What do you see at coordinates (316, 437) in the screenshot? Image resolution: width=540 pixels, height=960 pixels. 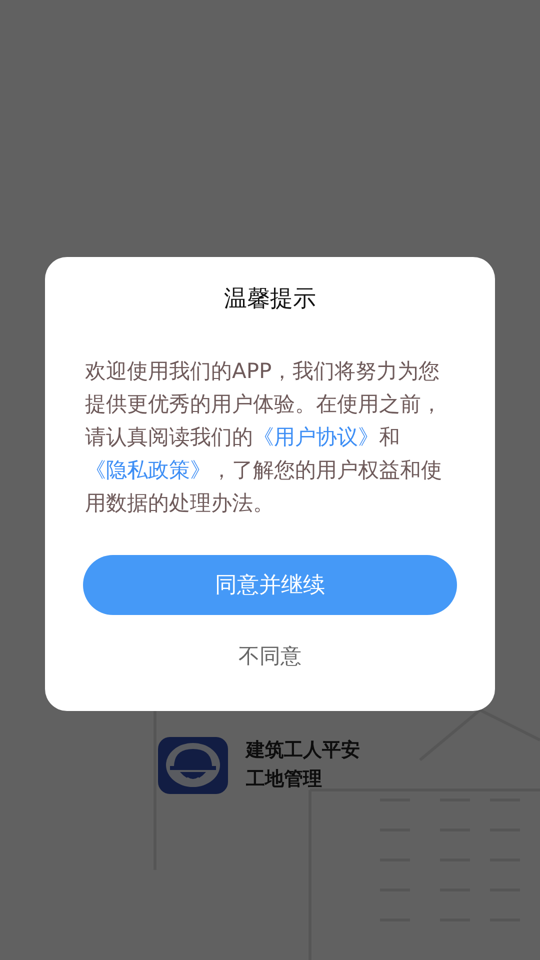 I see `policy-link: 《用户协议》` at bounding box center [316, 437].